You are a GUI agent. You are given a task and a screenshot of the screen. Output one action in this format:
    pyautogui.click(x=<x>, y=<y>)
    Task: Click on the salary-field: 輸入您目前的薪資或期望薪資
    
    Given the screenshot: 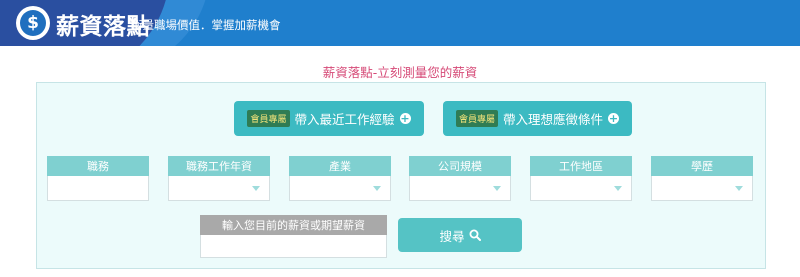 What is the action you would take?
    pyautogui.click(x=293, y=236)
    